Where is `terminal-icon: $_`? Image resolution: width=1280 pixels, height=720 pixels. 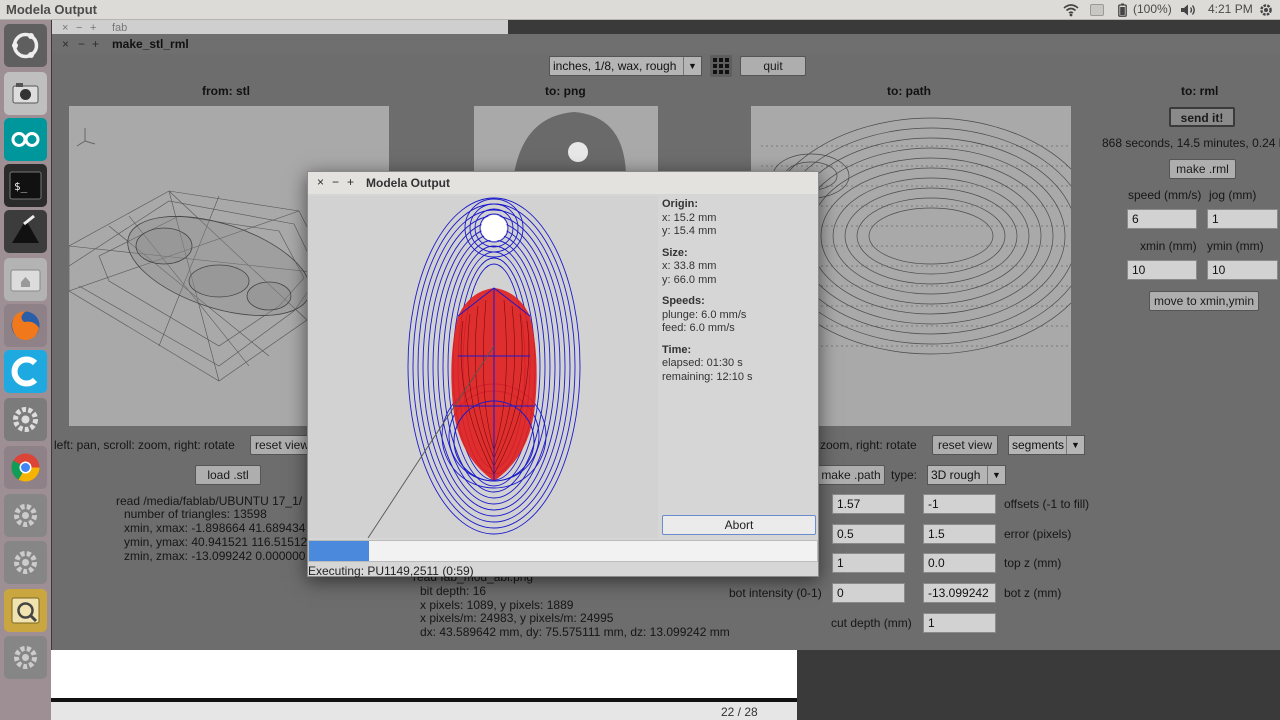 terminal-icon: $_ is located at coordinates (25, 185).